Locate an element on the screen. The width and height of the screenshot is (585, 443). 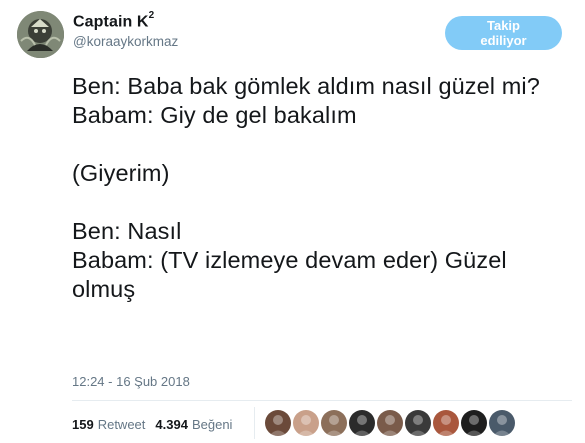
stats-separator is located at coordinates (254, 423).